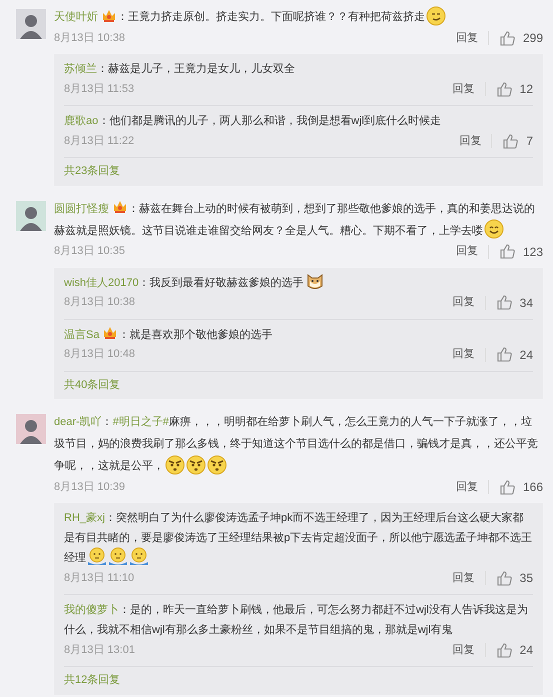 This screenshot has height=697, width=553. I want to click on like-button: 35, so click(514, 578).